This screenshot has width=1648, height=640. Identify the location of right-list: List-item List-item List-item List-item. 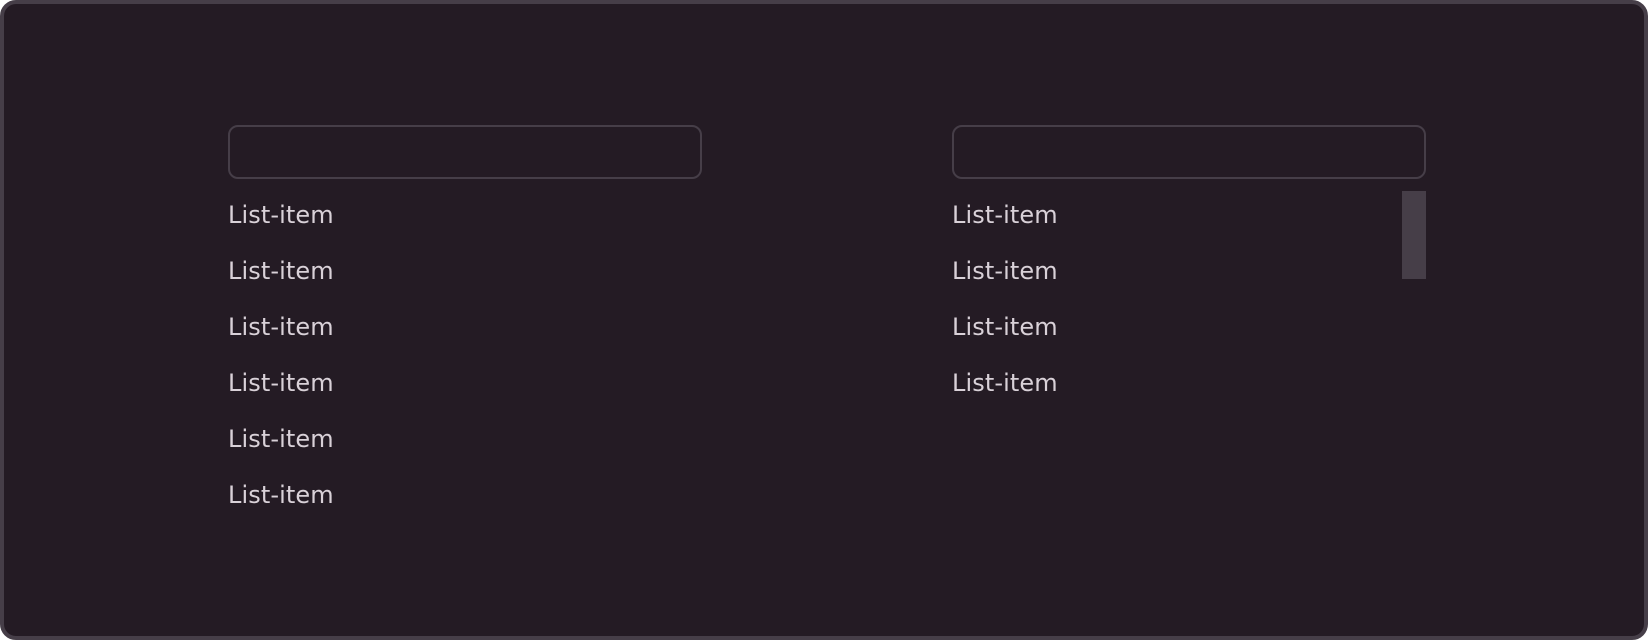
(1189, 299).